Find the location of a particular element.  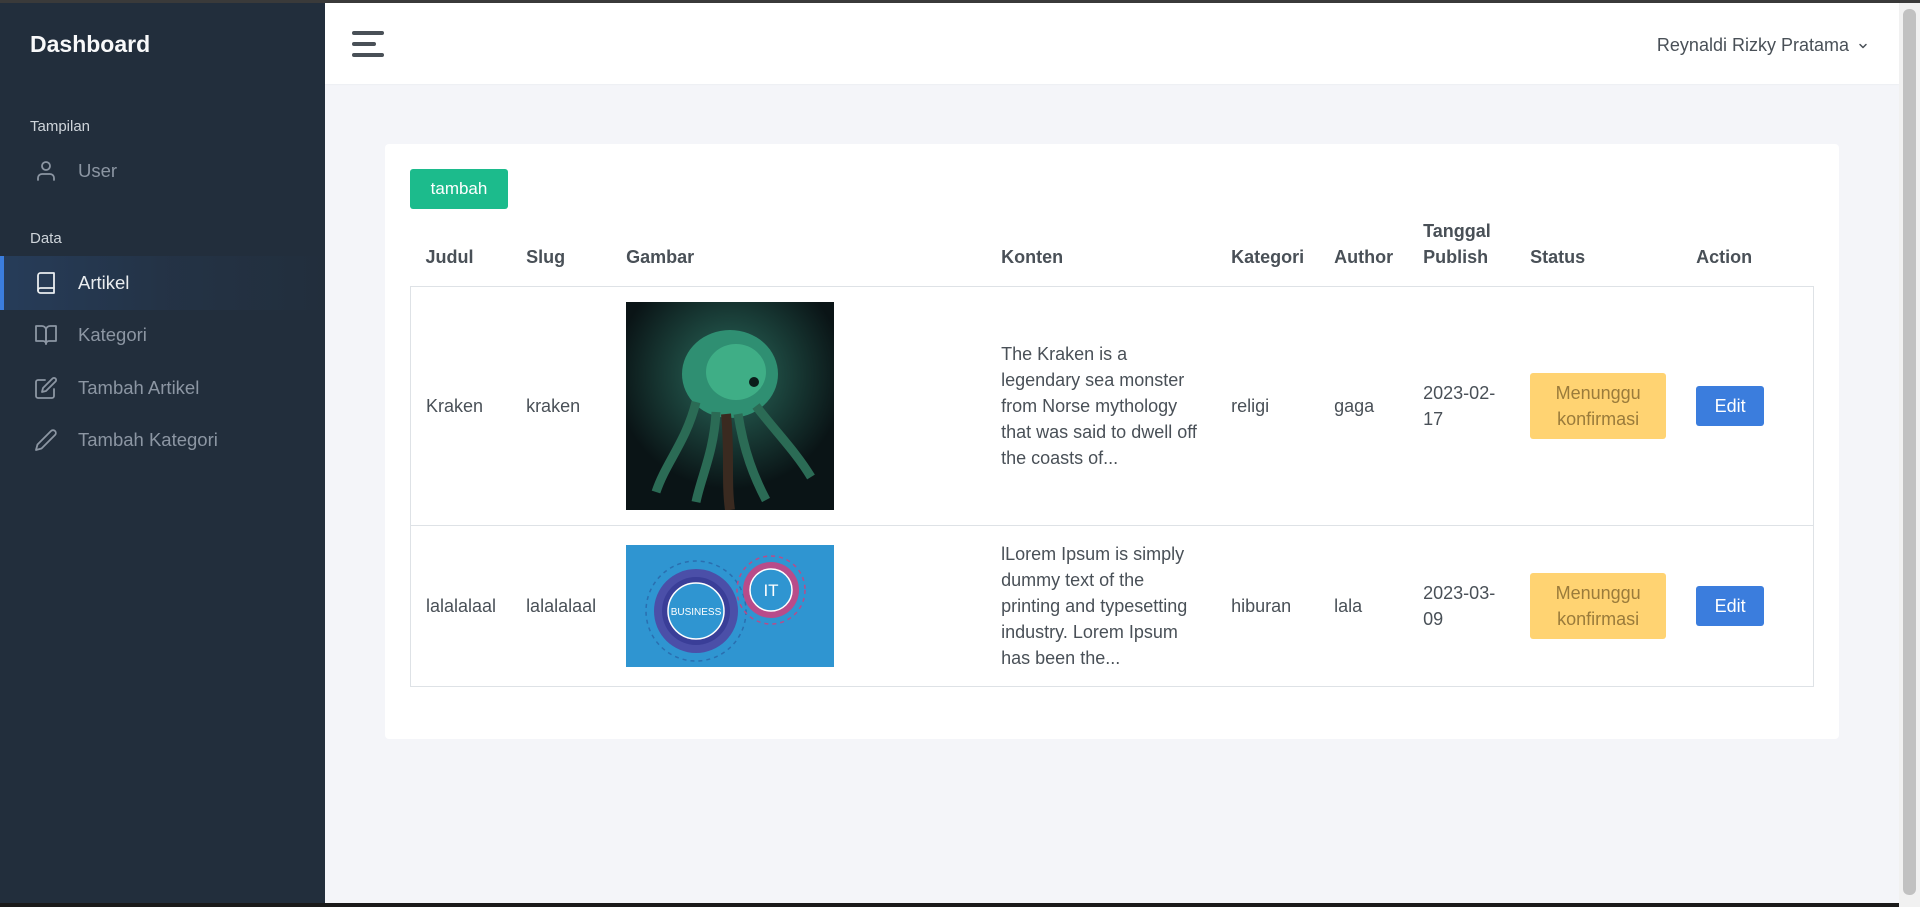

page-scrollbar is located at coordinates (1909, 455).